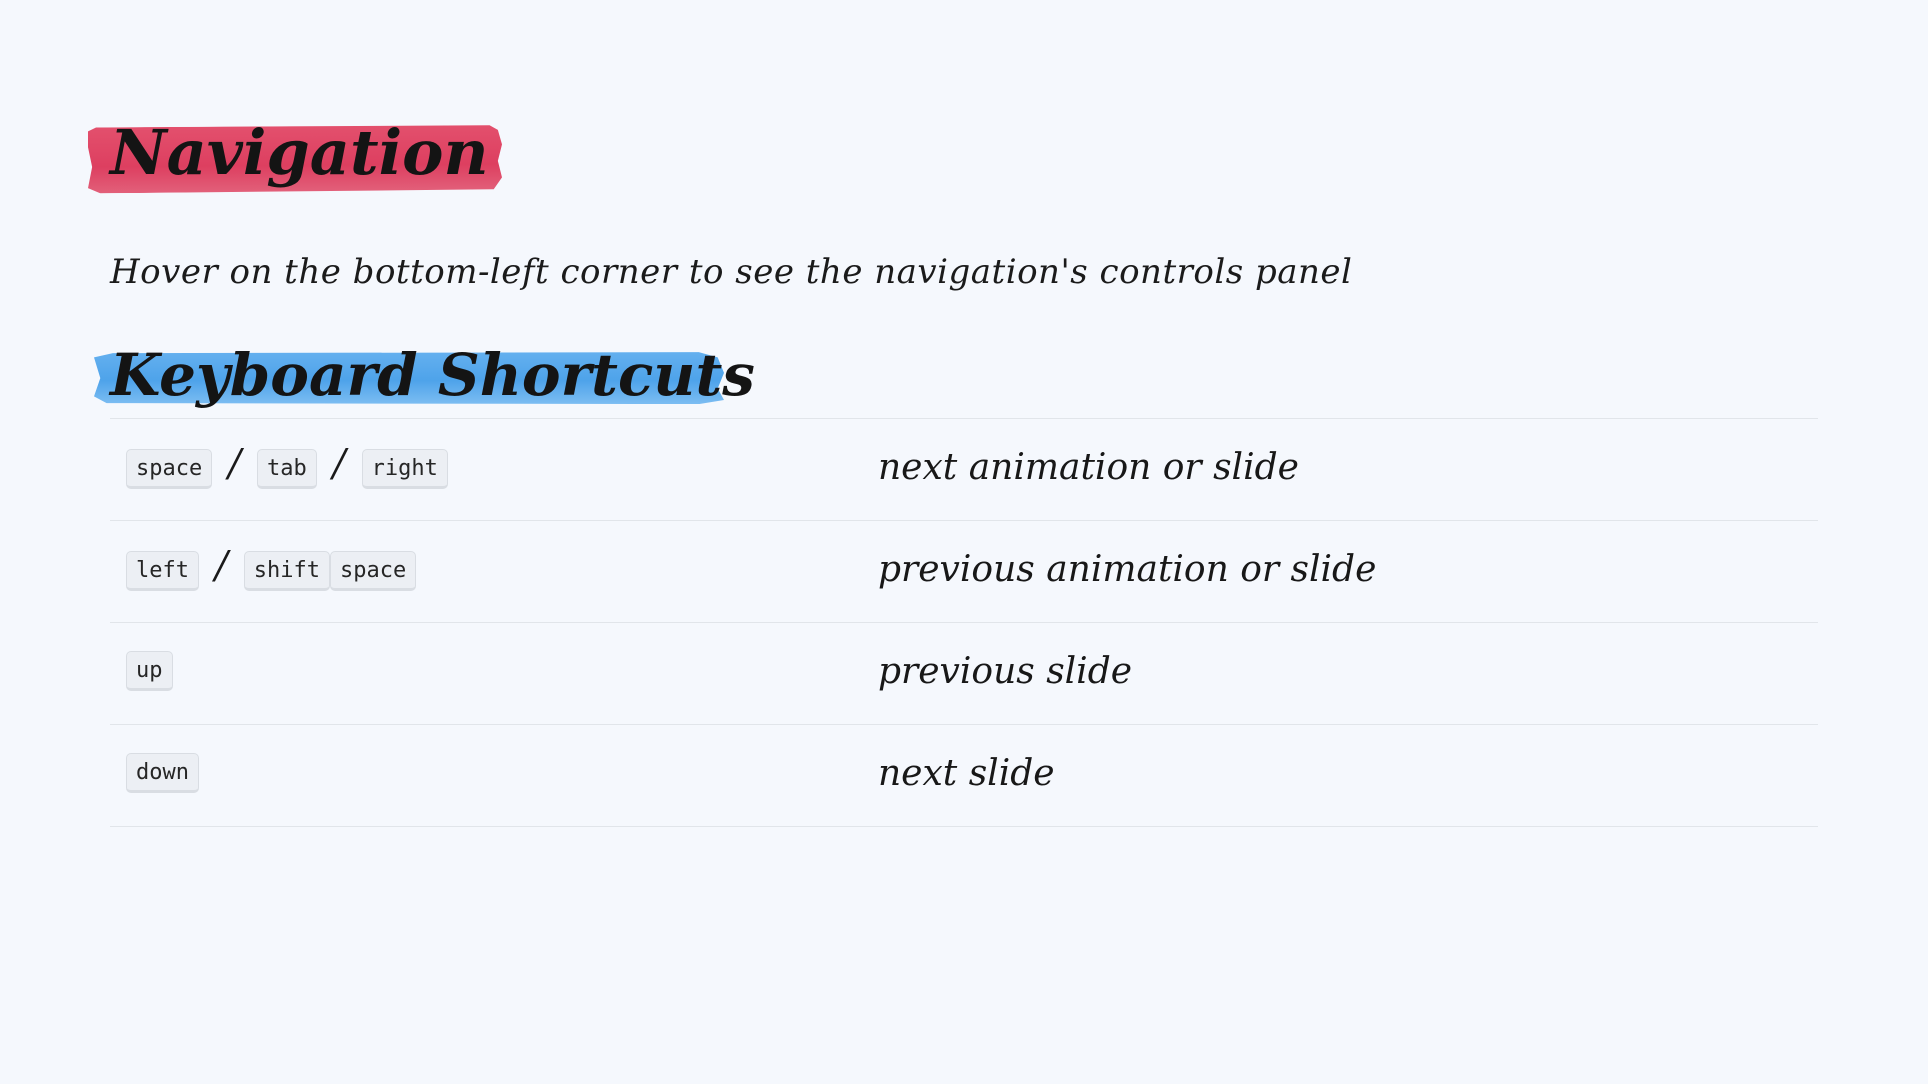 Image resolution: width=1928 pixels, height=1084 pixels. I want to click on shortcut-keys: space / tab / right, so click(287, 466).